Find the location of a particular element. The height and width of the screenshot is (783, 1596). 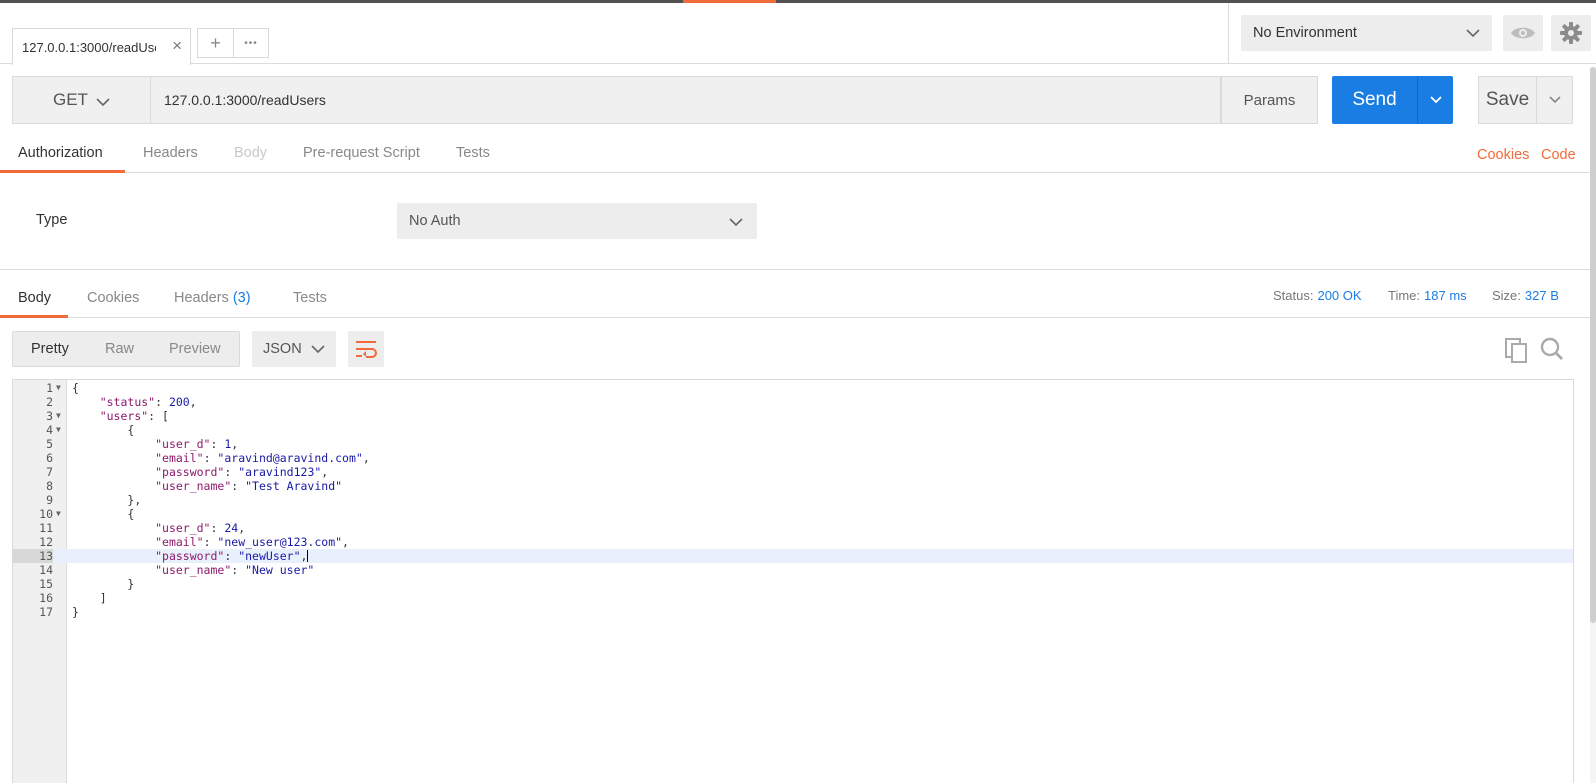

line-number: 10 is located at coordinates (46, 514).